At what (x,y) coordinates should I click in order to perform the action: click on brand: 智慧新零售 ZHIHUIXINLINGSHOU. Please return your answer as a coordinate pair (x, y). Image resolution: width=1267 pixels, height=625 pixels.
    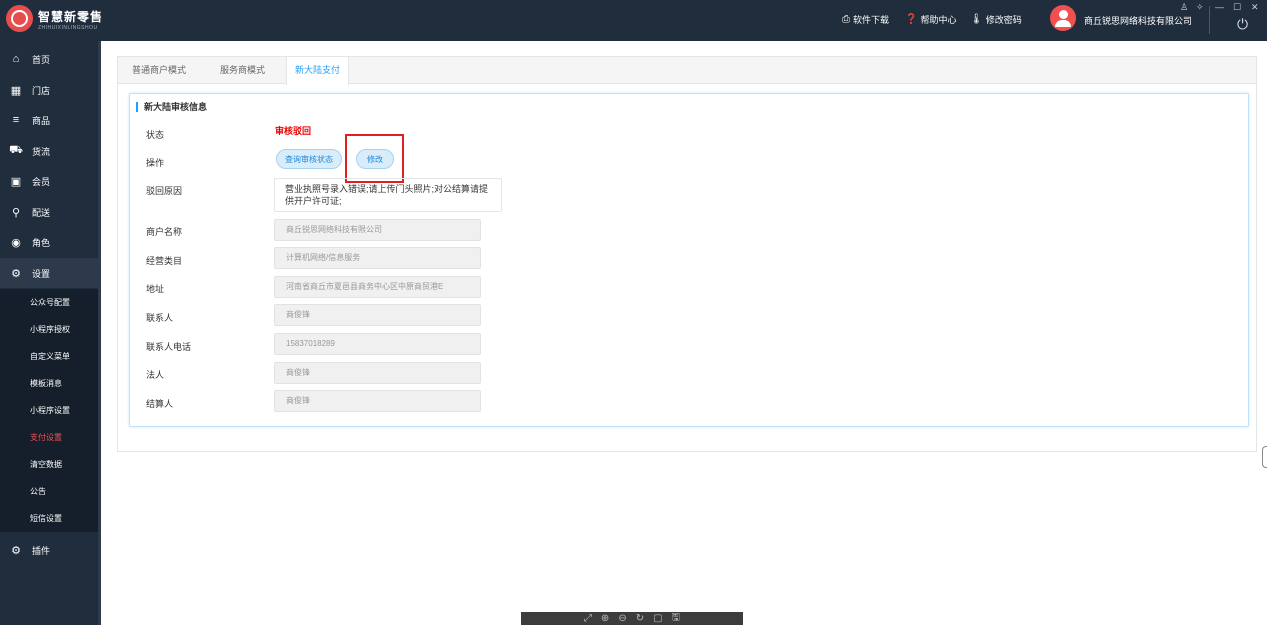
    Looking at the image, I should click on (70, 19).